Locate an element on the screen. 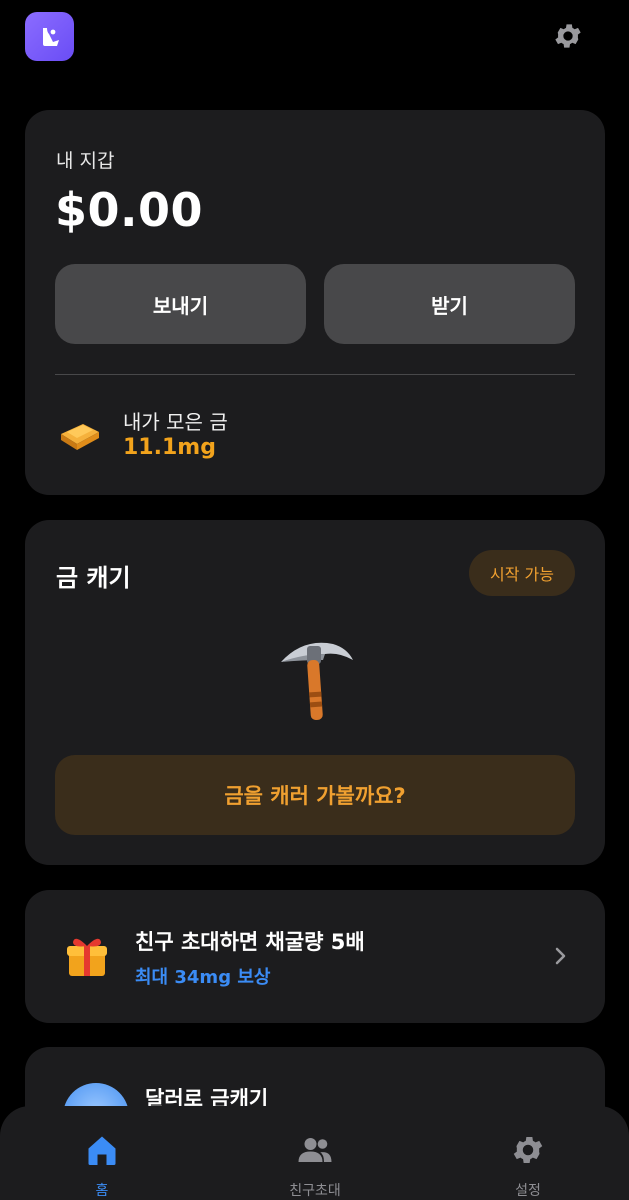 The image size is (629, 1200). gift-icon is located at coordinates (87, 957).